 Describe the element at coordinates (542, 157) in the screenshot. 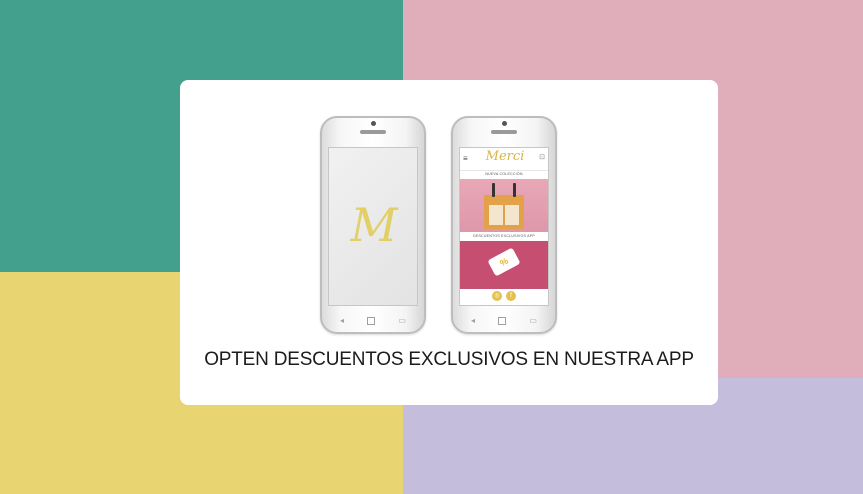

I see `cart-icon: ⊡` at that location.